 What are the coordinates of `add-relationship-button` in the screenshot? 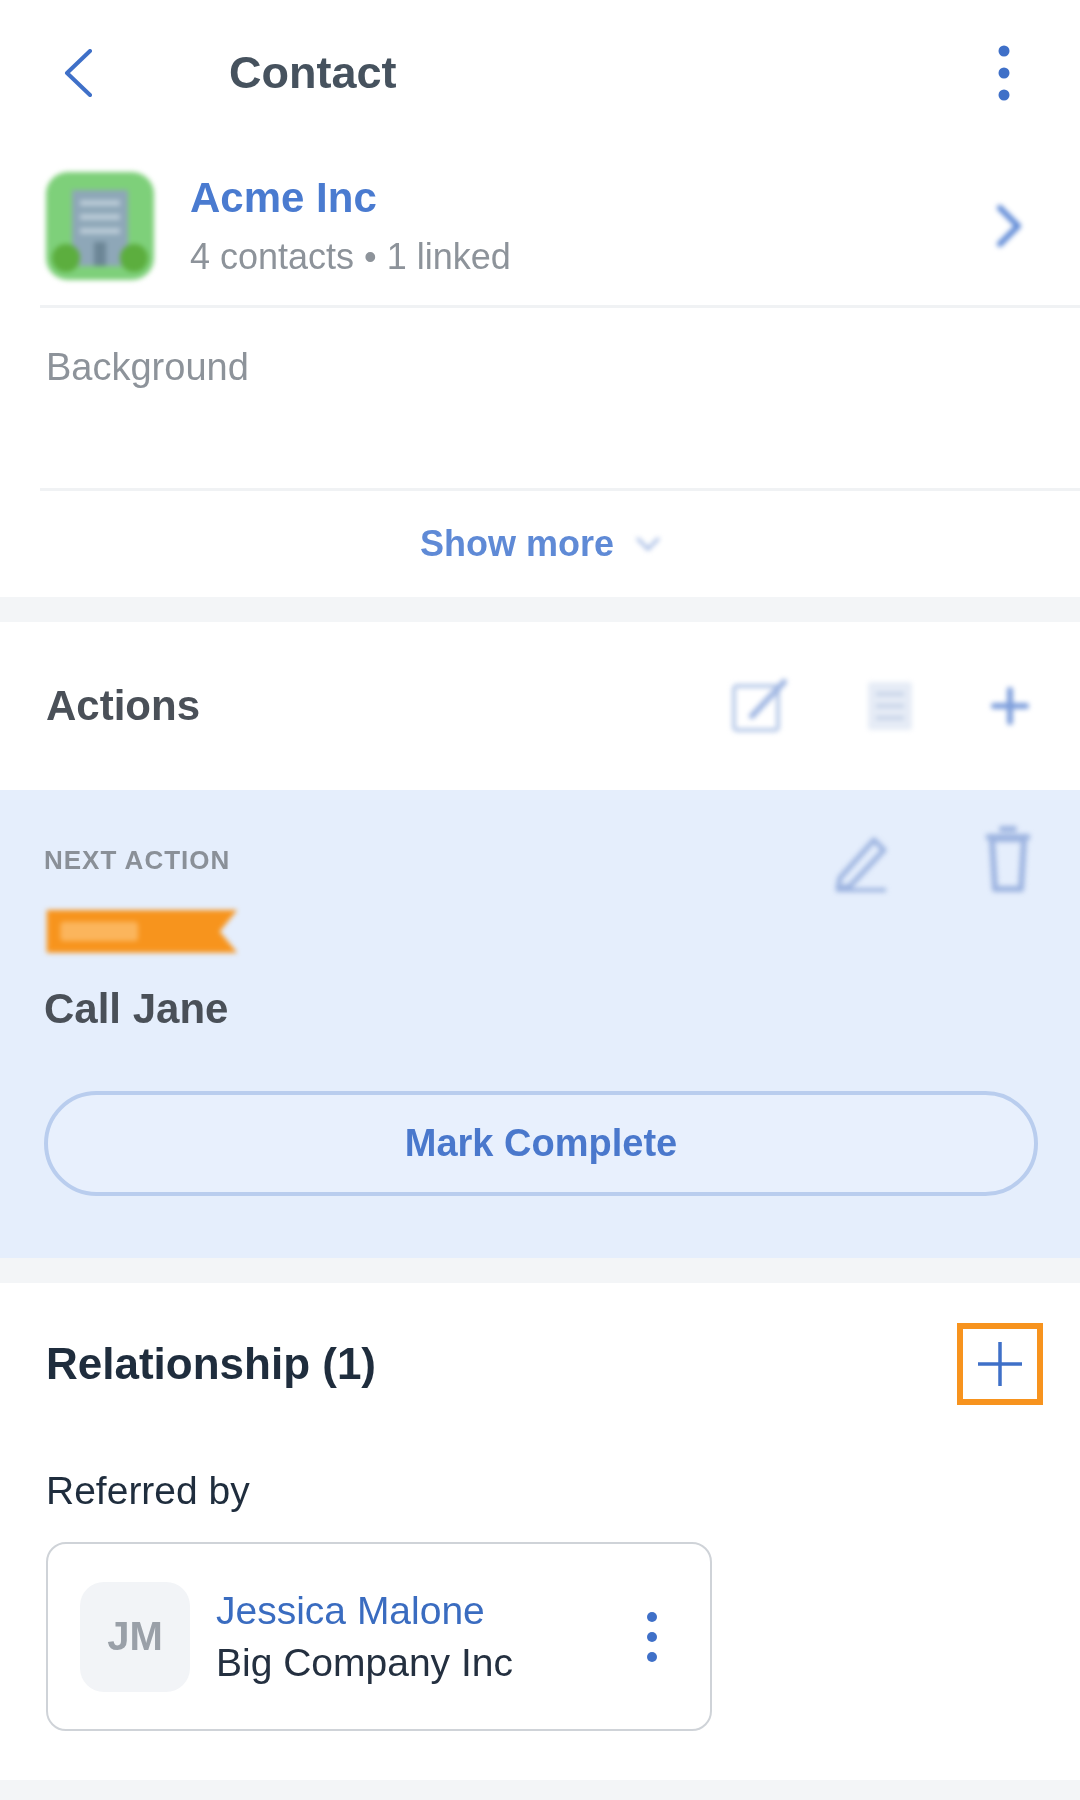 It's located at (1000, 1364).